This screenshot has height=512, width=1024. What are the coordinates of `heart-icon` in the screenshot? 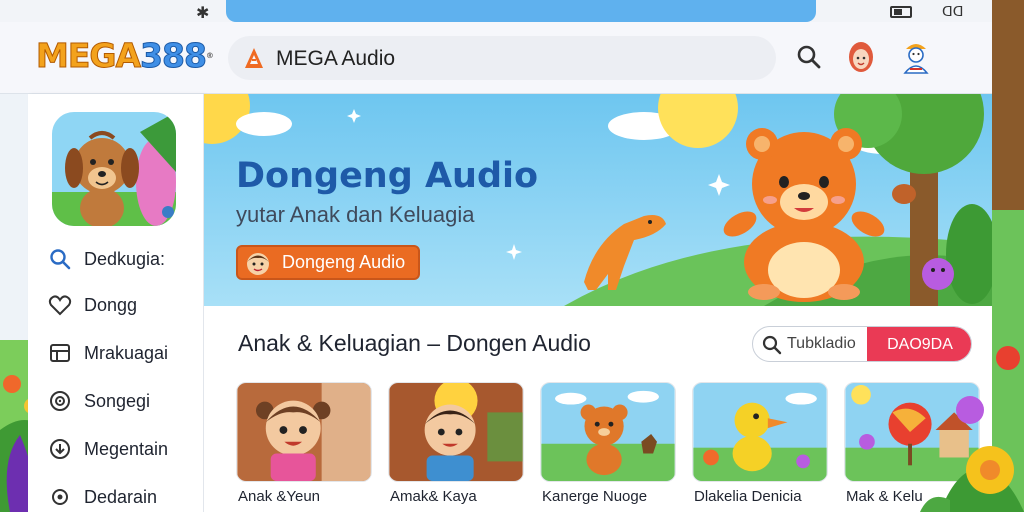 It's located at (60, 305).